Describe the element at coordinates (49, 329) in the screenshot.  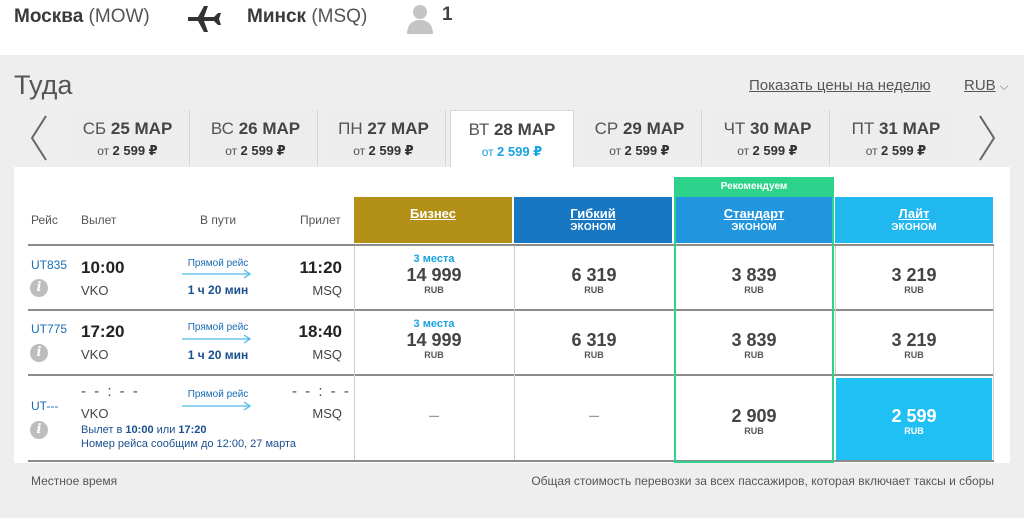
I see `flight-number: UT775` at that location.